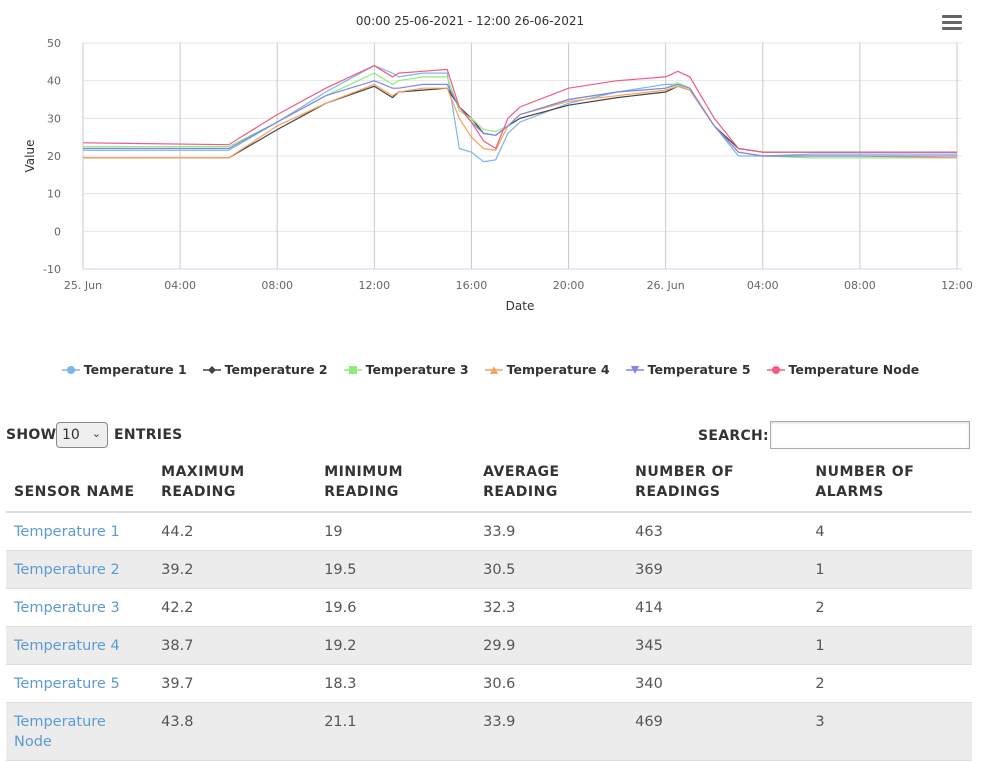 The image size is (981, 762). I want to click on cell-sensor: Temperature 1, so click(80, 531).